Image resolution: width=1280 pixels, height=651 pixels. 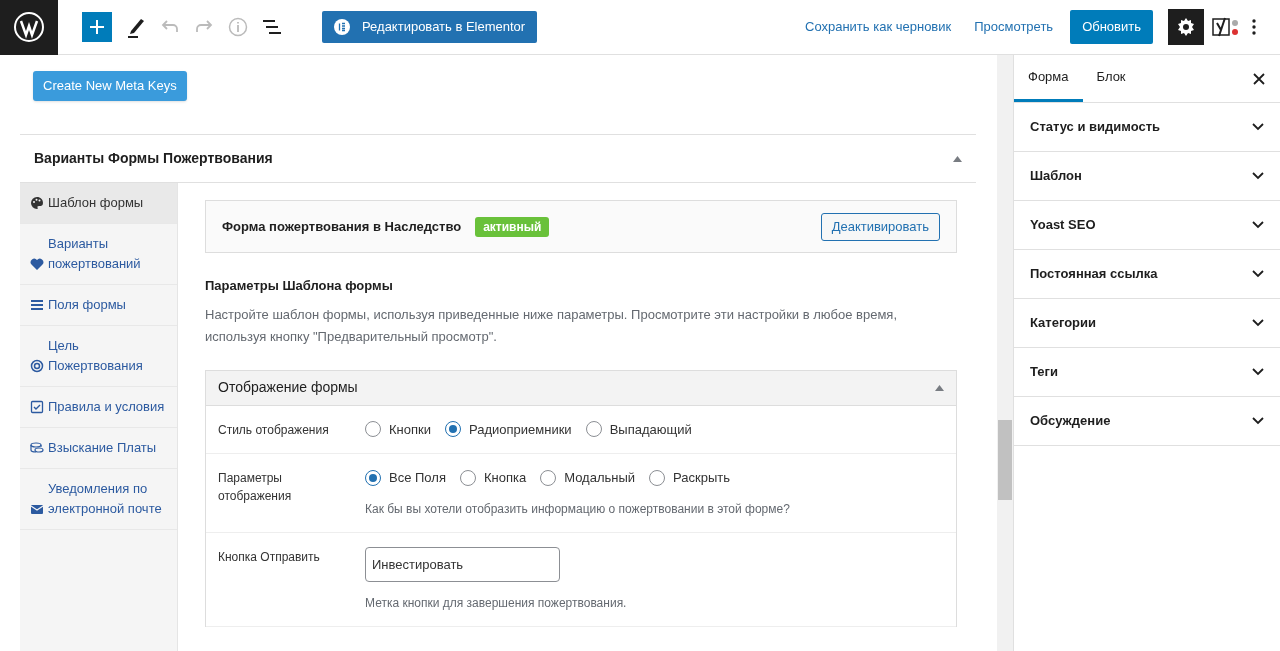 What do you see at coordinates (37, 407) in the screenshot?
I see `checkbox-icon` at bounding box center [37, 407].